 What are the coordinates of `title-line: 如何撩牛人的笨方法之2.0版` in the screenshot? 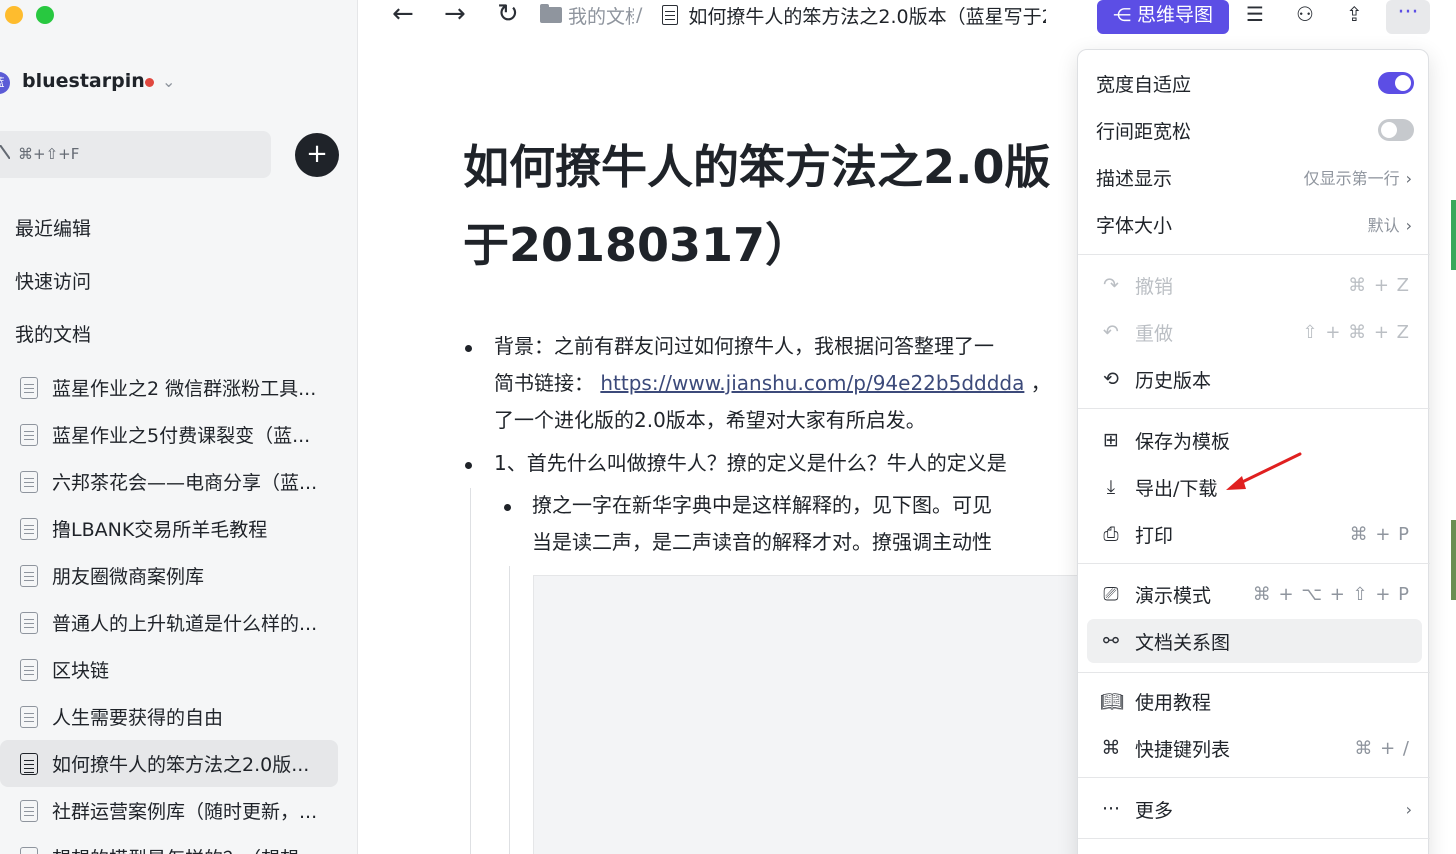 It's located at (757, 167).